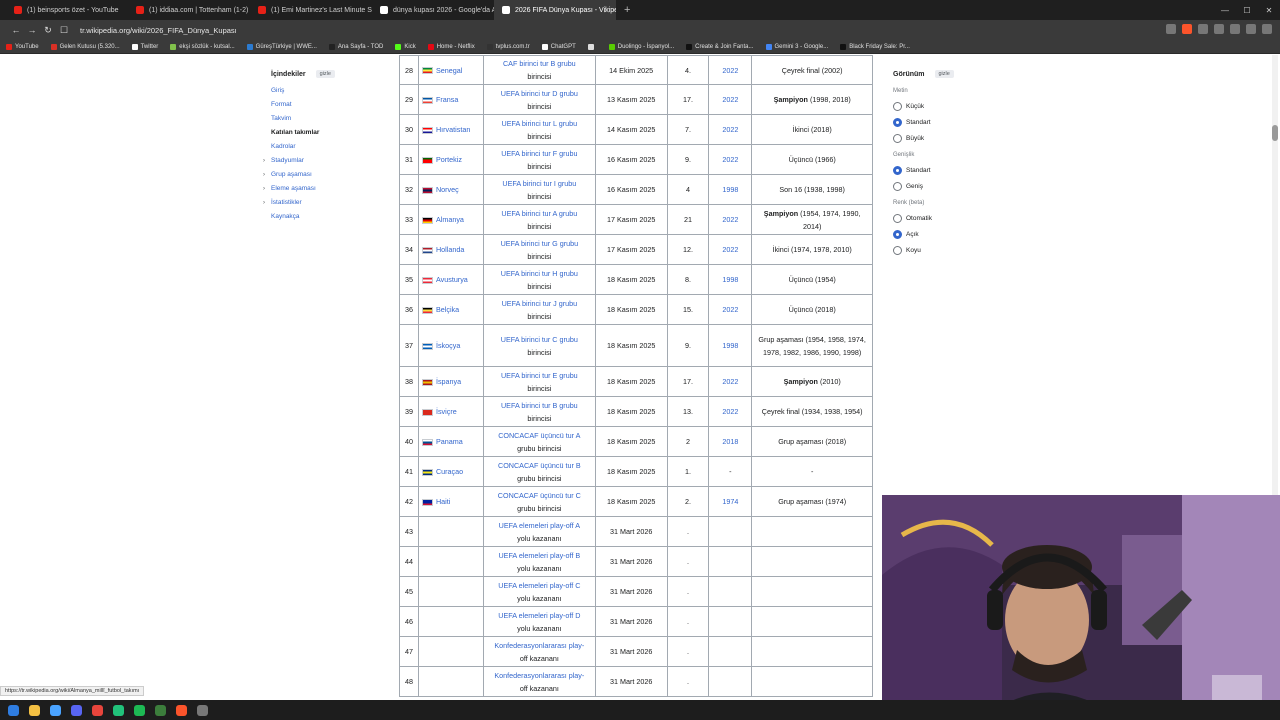 The image size is (1280, 720). I want to click on back-icon: ←, so click(16, 30).